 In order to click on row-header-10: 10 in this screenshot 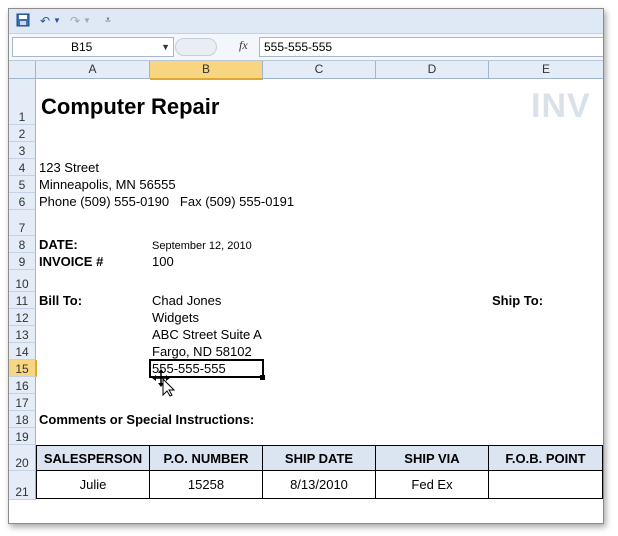, I will do `click(22, 281)`.